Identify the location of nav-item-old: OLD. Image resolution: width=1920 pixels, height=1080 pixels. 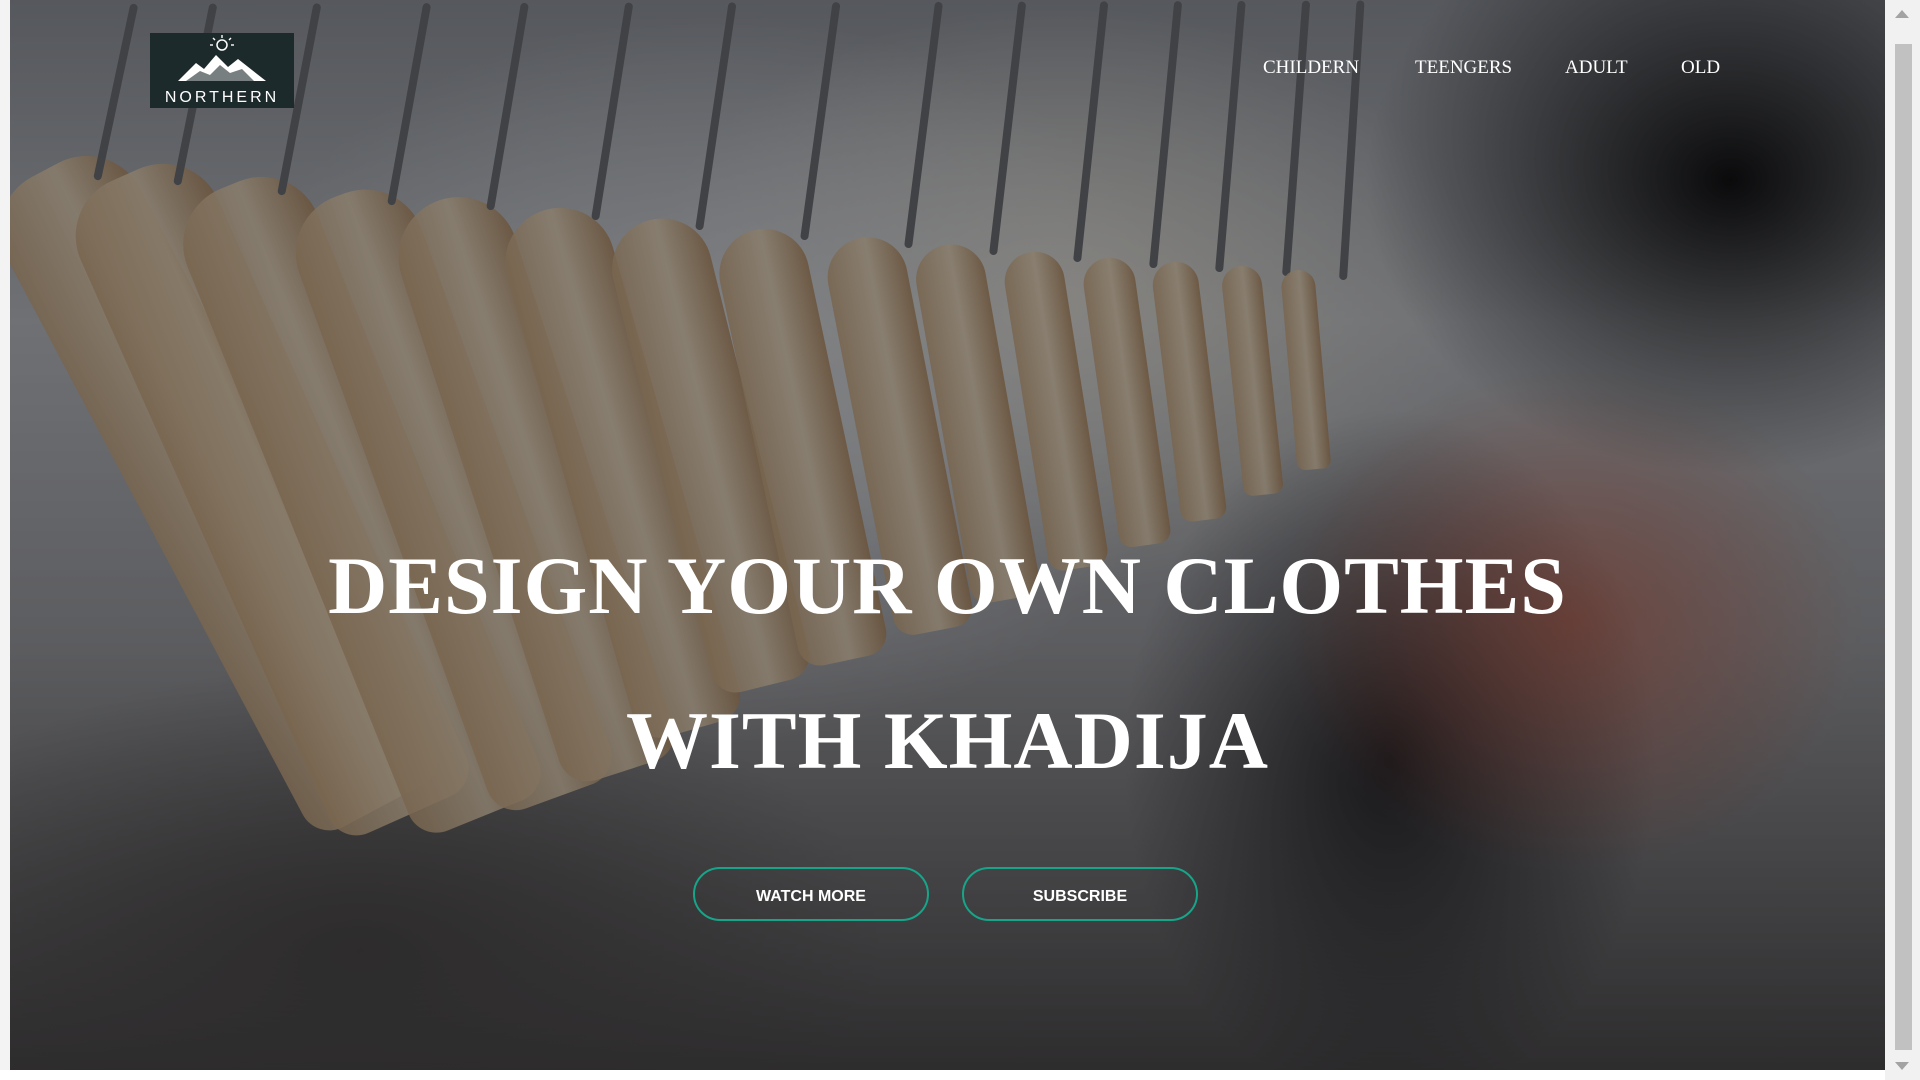
(1700, 68).